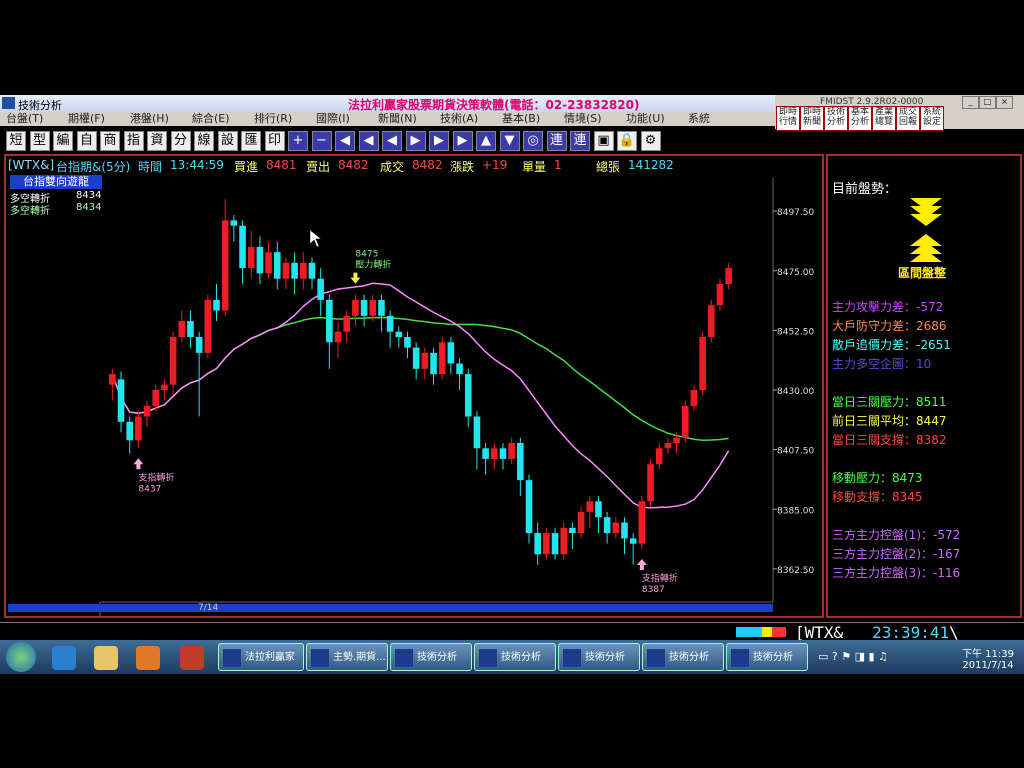  Describe the element at coordinates (133, 141) in the screenshot. I see `toolbar-button: 指` at that location.